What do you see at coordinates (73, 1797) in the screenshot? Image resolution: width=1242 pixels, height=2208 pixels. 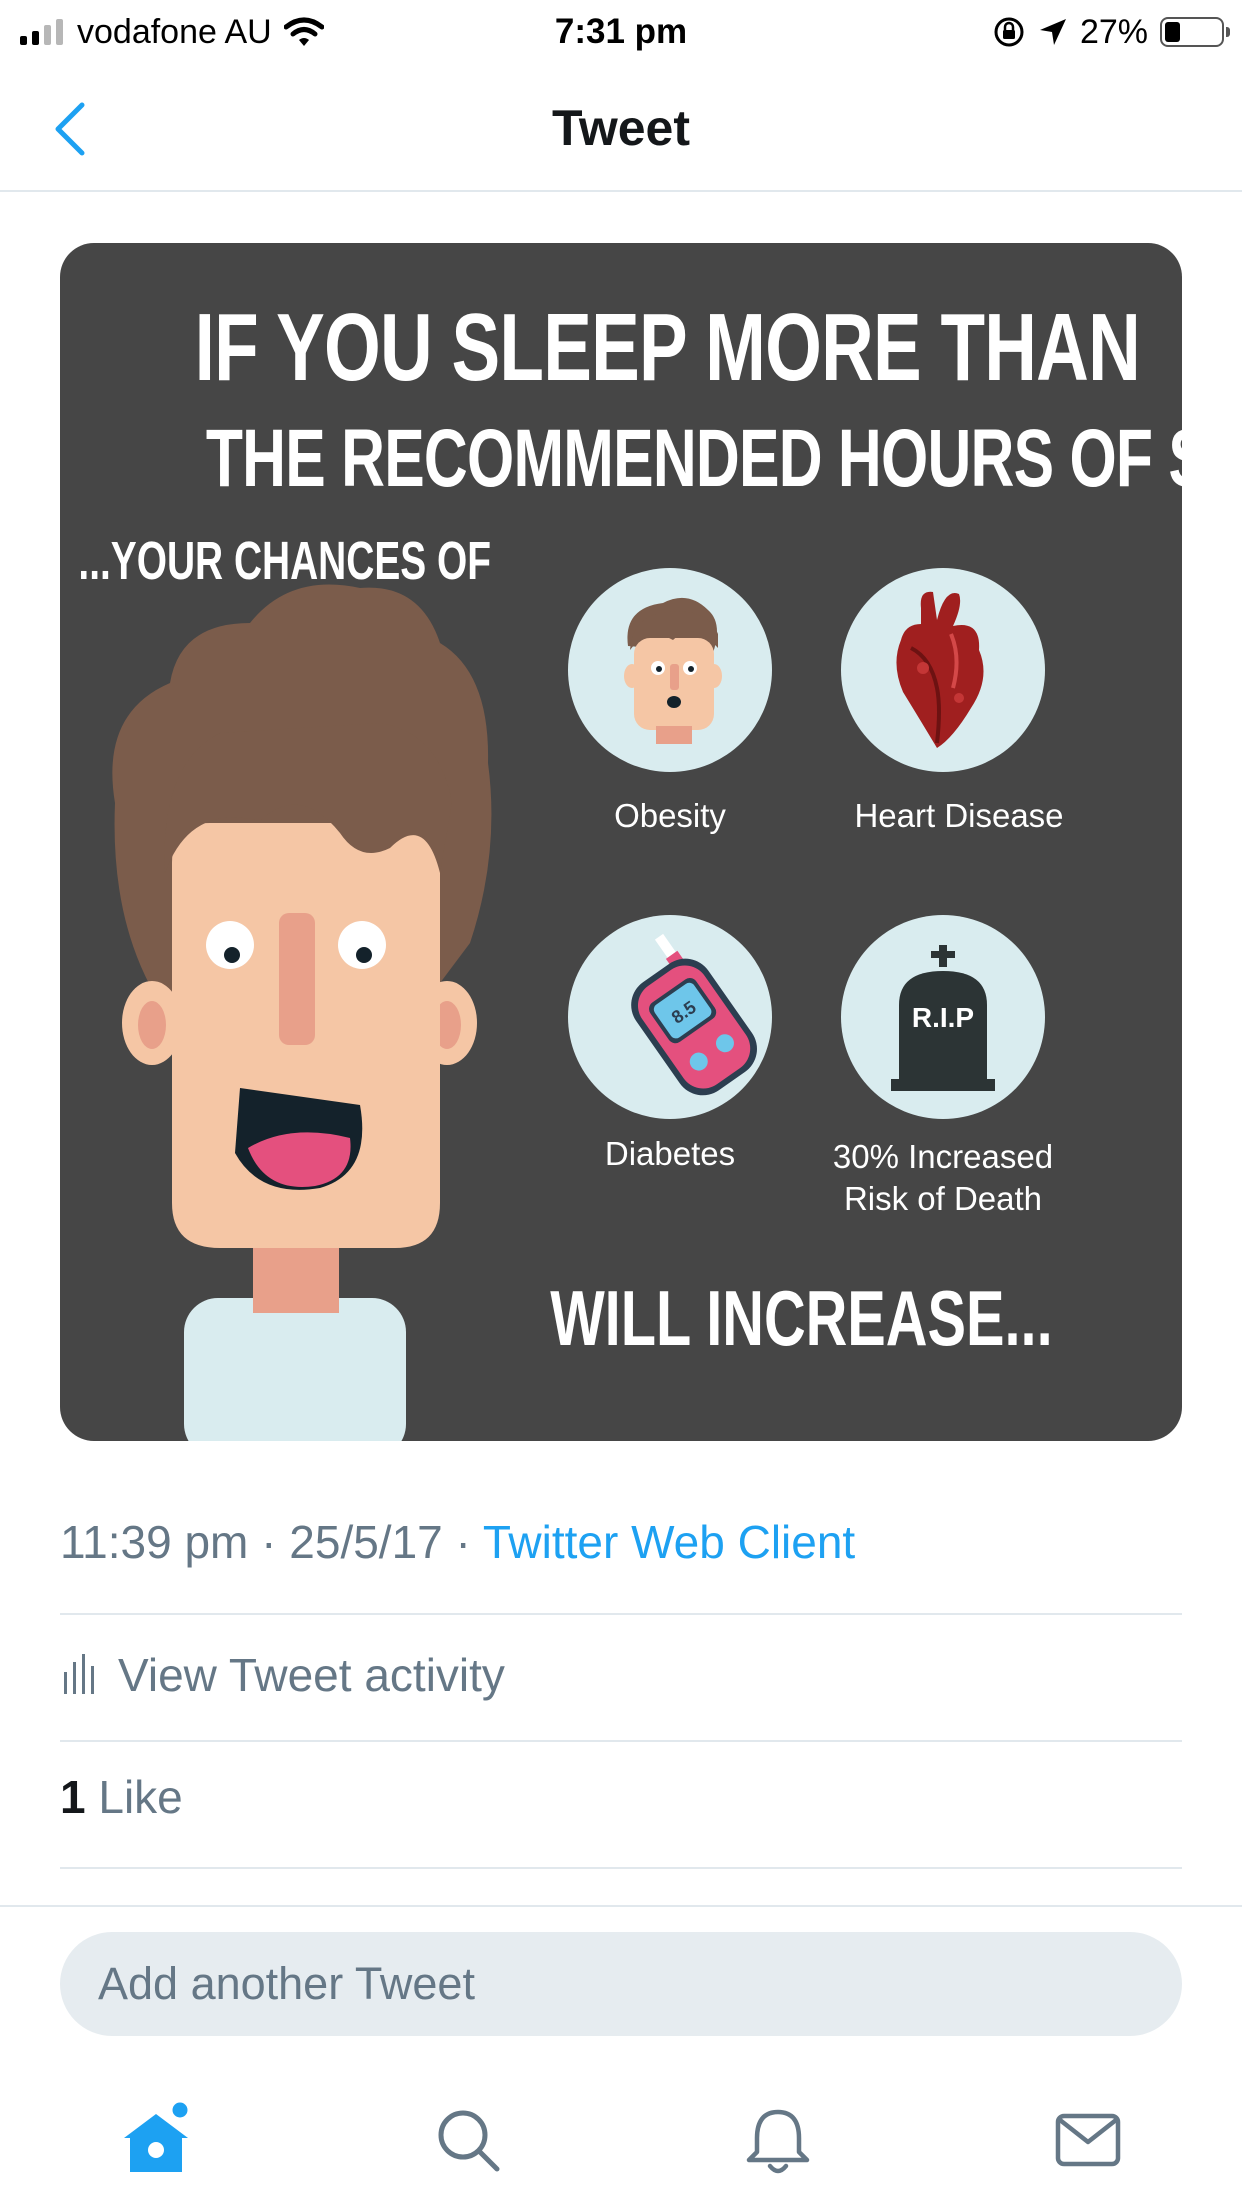 I see `likes-count: 1` at bounding box center [73, 1797].